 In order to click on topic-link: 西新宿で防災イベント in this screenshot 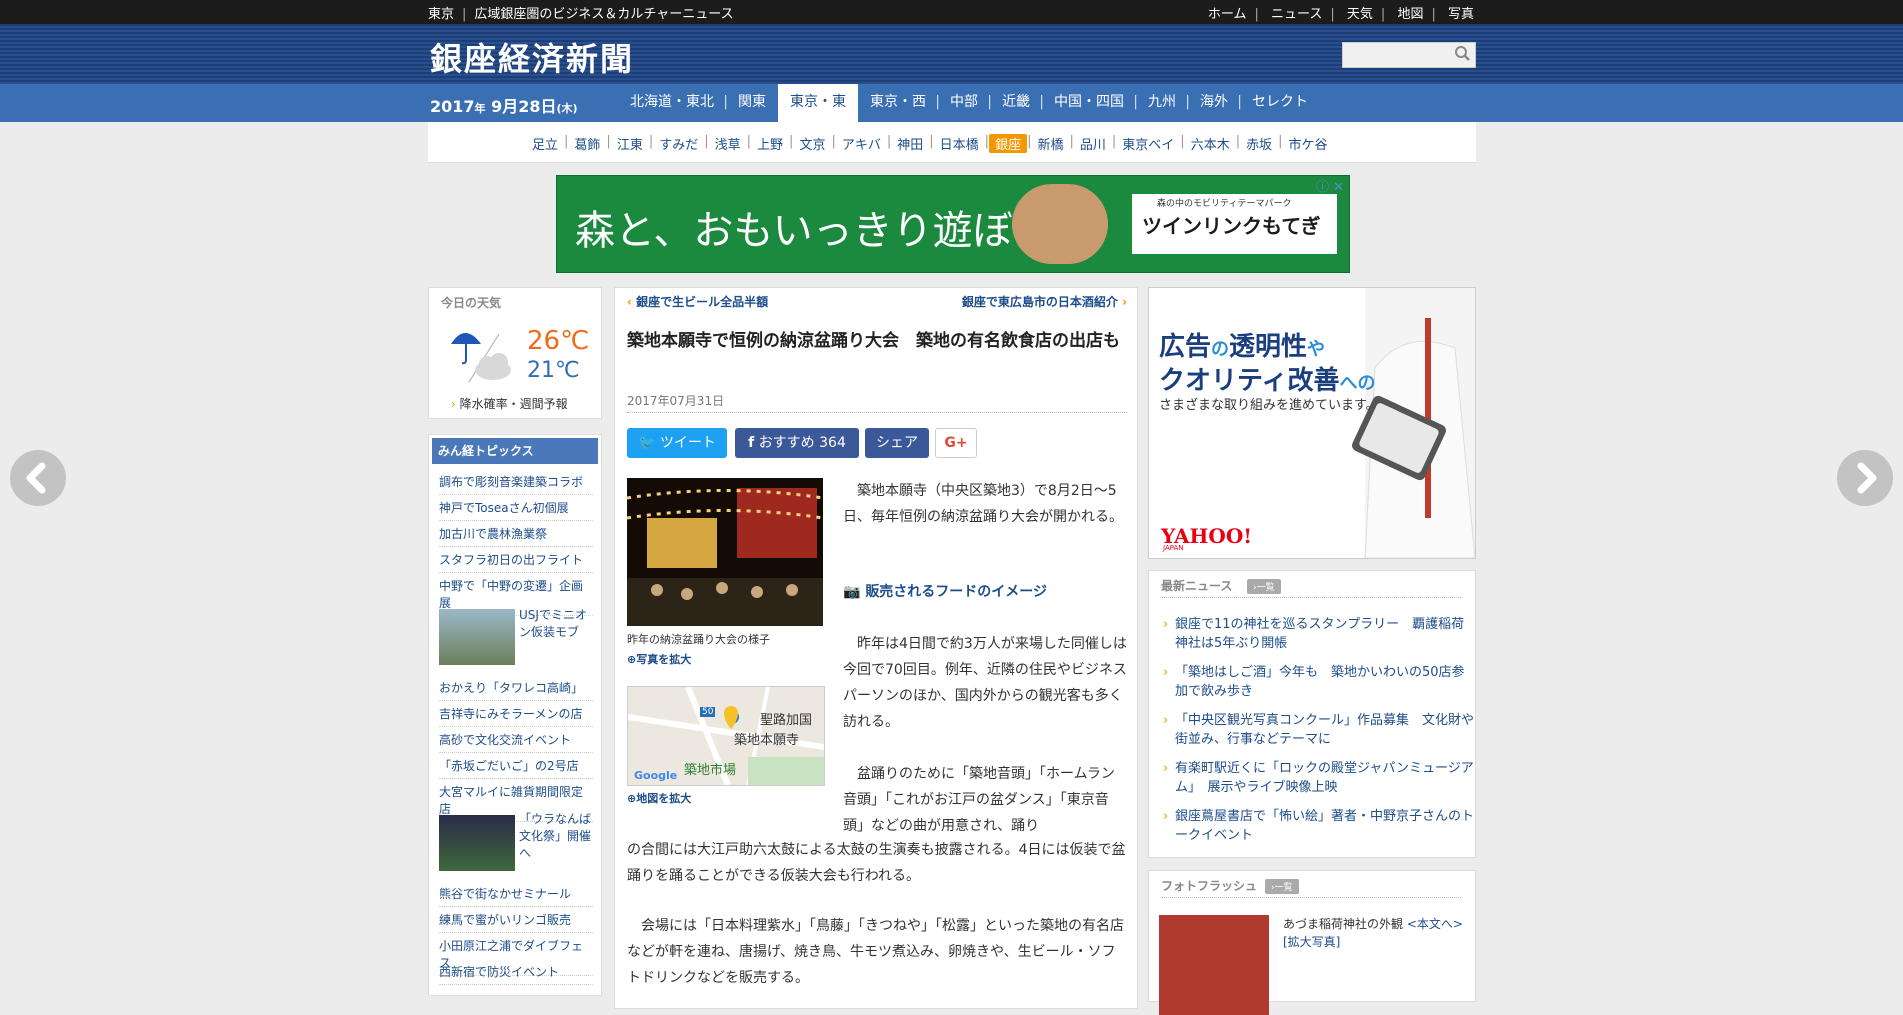, I will do `click(516, 972)`.